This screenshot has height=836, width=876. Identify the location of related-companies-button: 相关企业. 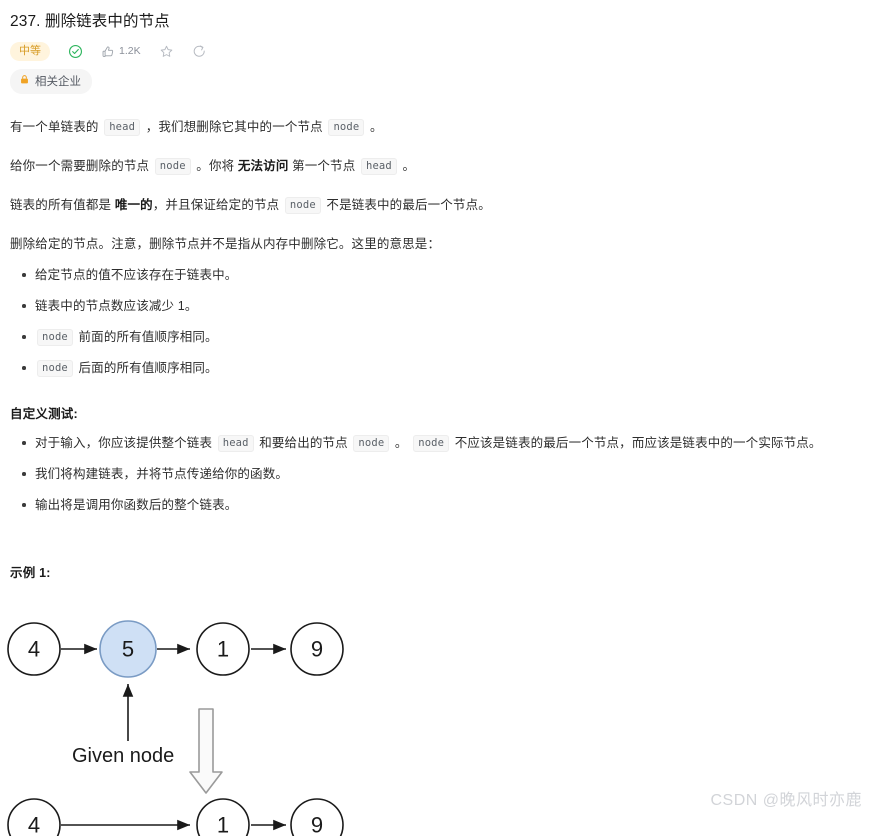
(51, 81).